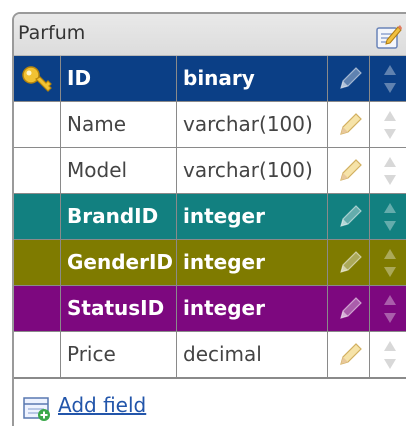 The height and width of the screenshot is (426, 406). I want to click on field-row: StatusID integer, so click(210, 309).